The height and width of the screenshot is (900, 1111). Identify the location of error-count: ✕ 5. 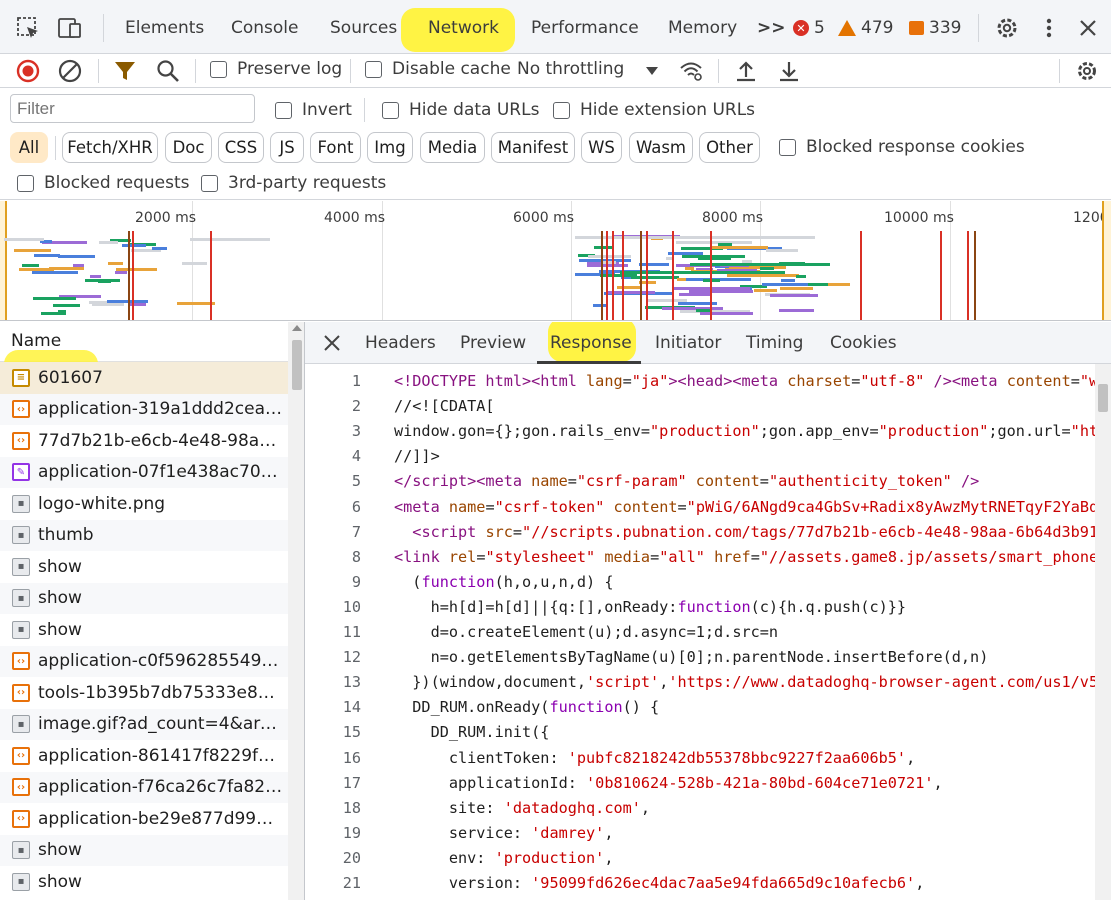
(809, 28).